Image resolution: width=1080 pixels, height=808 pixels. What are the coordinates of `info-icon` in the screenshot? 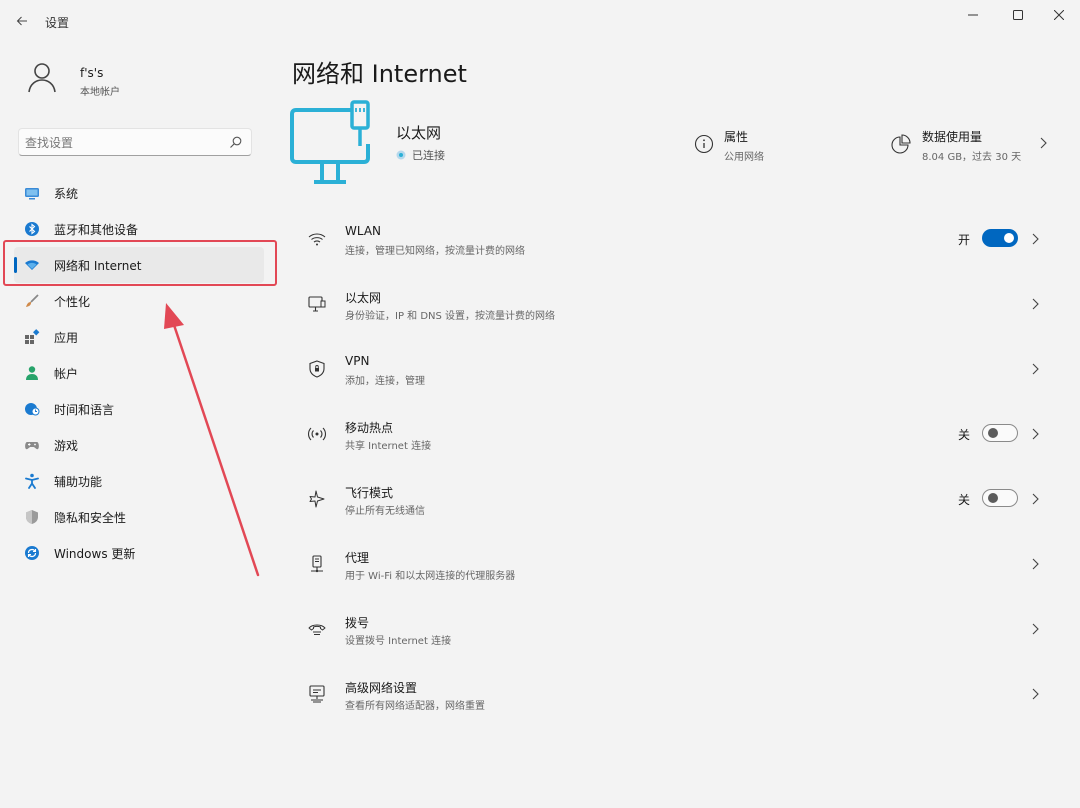 It's located at (704, 144).